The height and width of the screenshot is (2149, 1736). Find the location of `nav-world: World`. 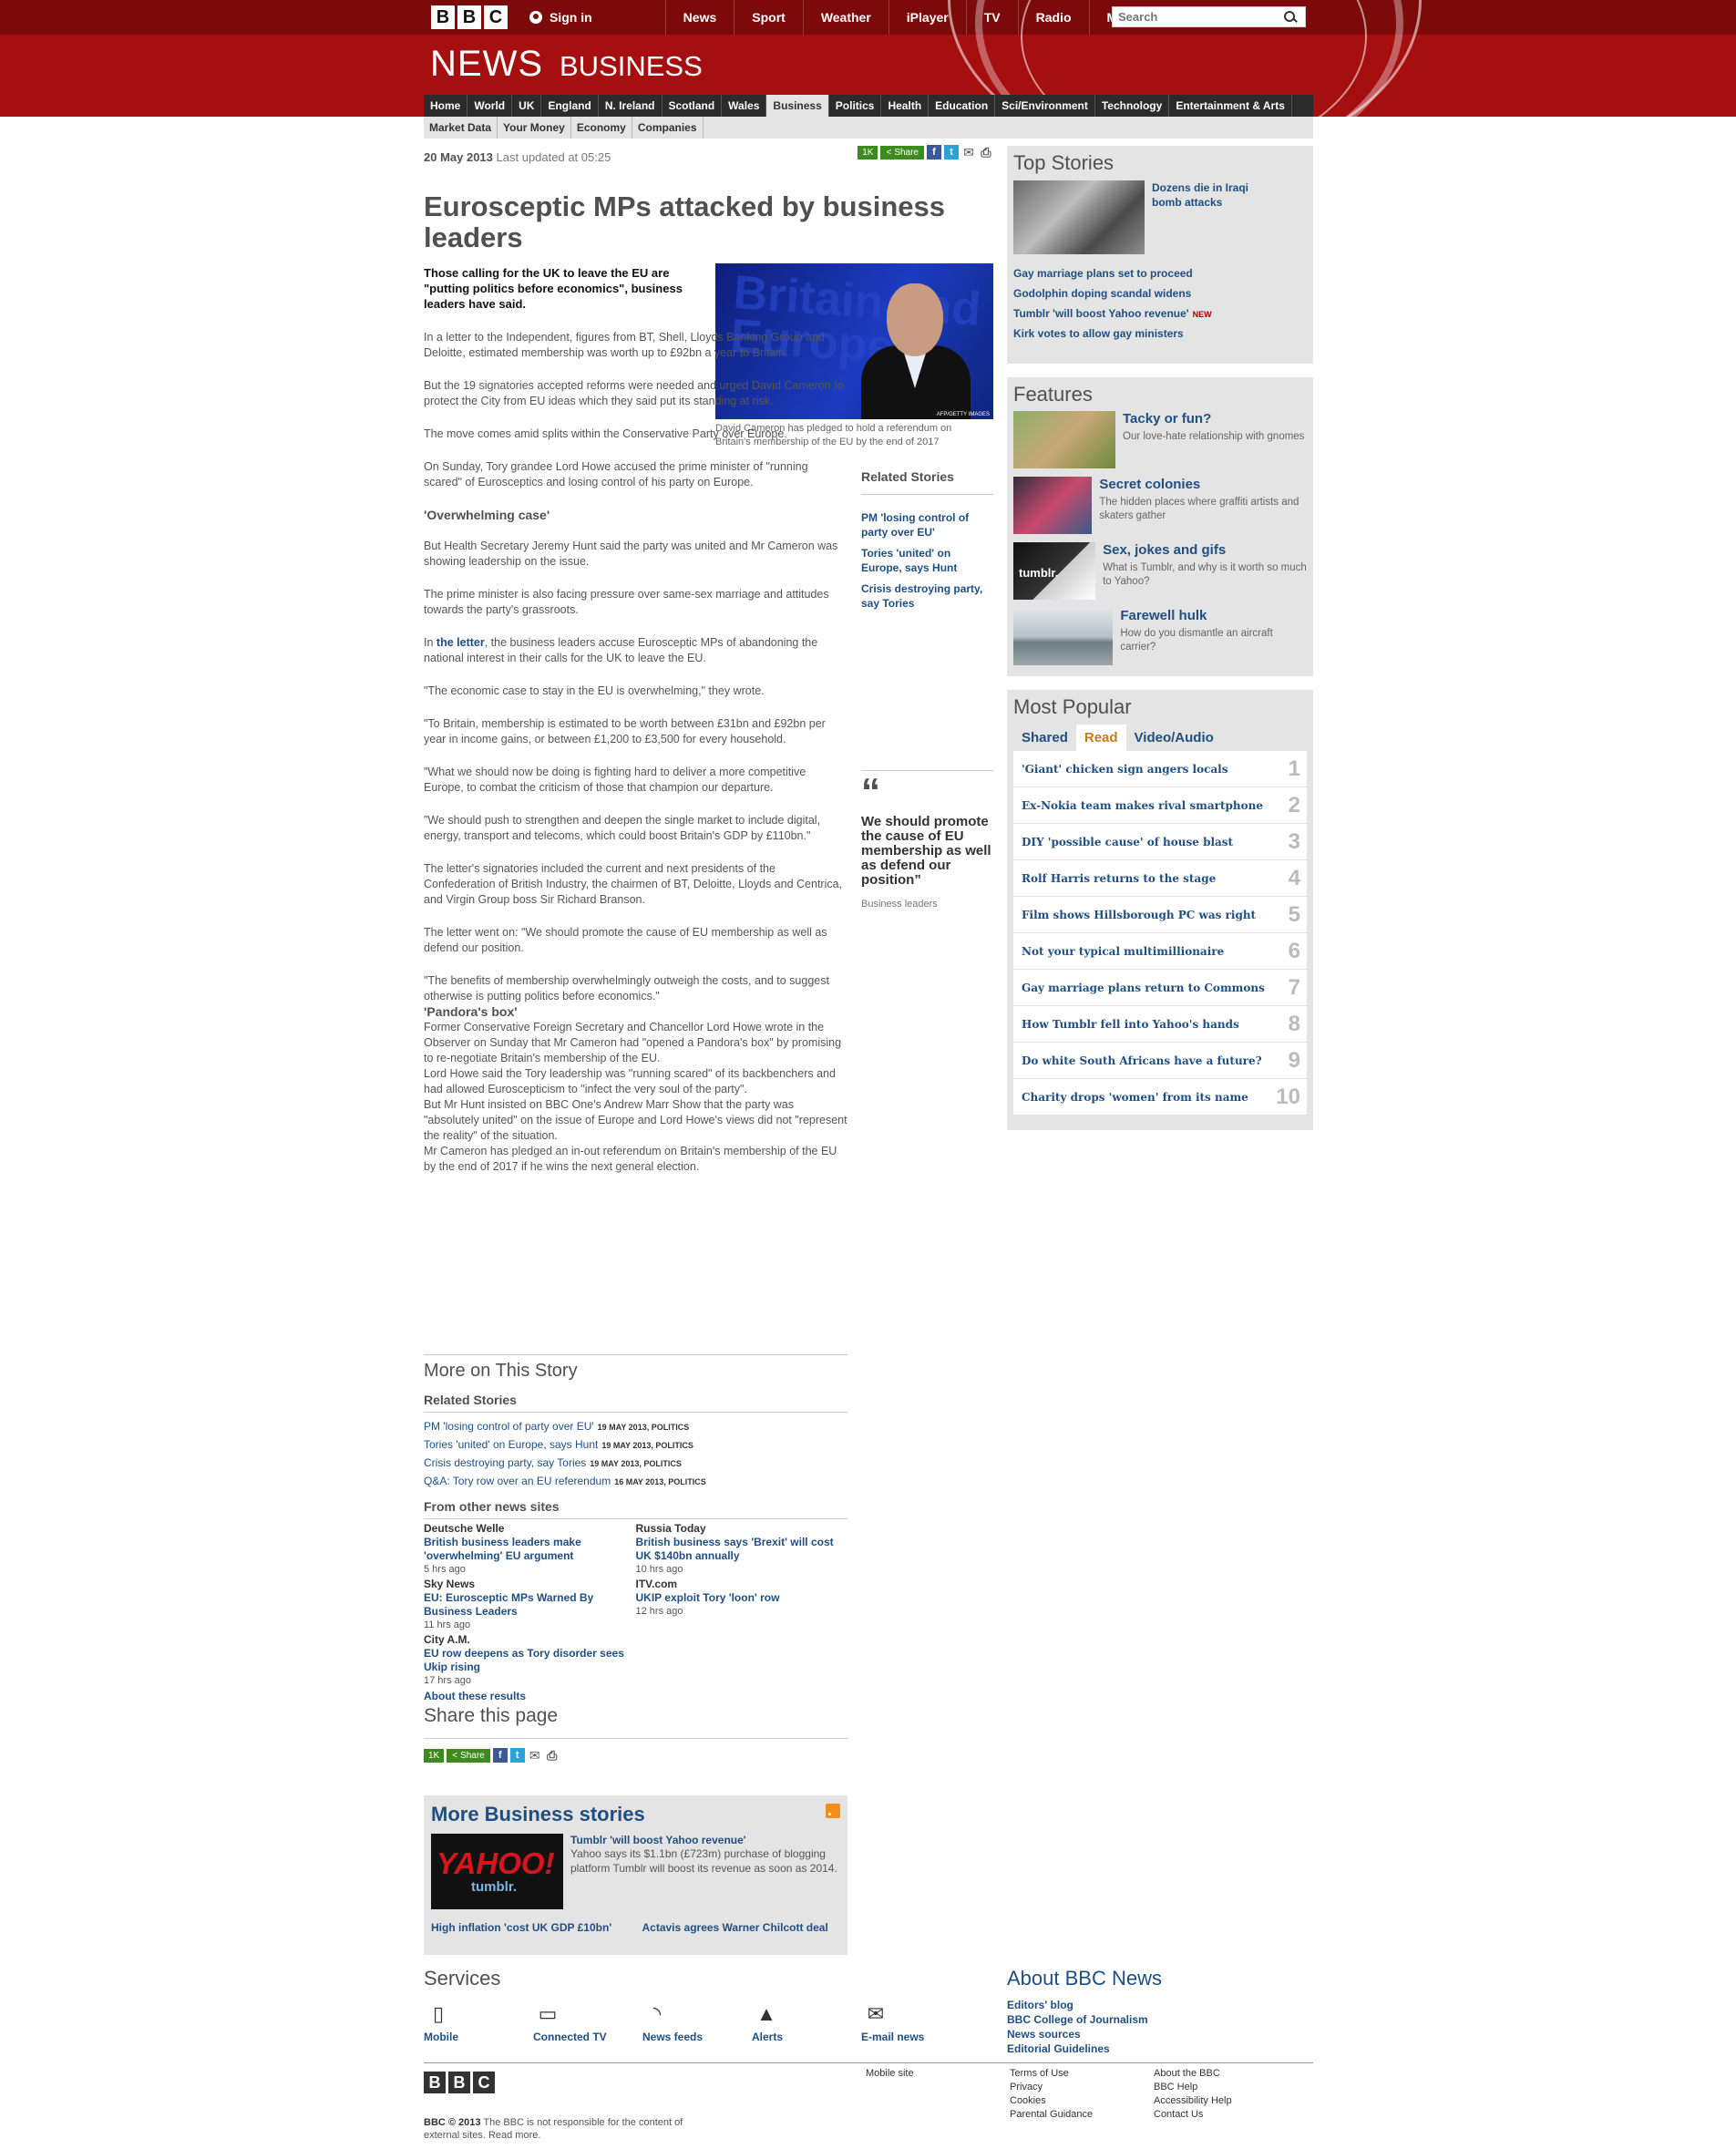

nav-world: World is located at coordinates (490, 106).